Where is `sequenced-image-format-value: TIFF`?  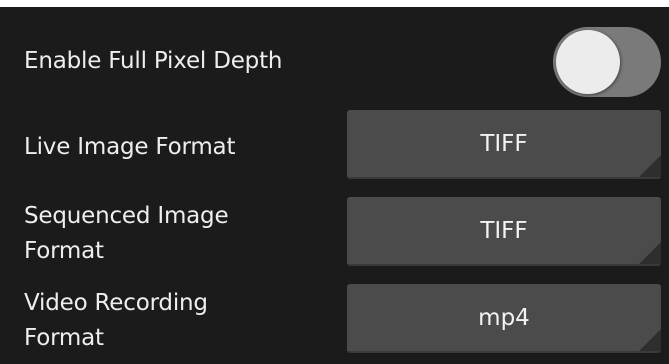 sequenced-image-format-value: TIFF is located at coordinates (504, 230).